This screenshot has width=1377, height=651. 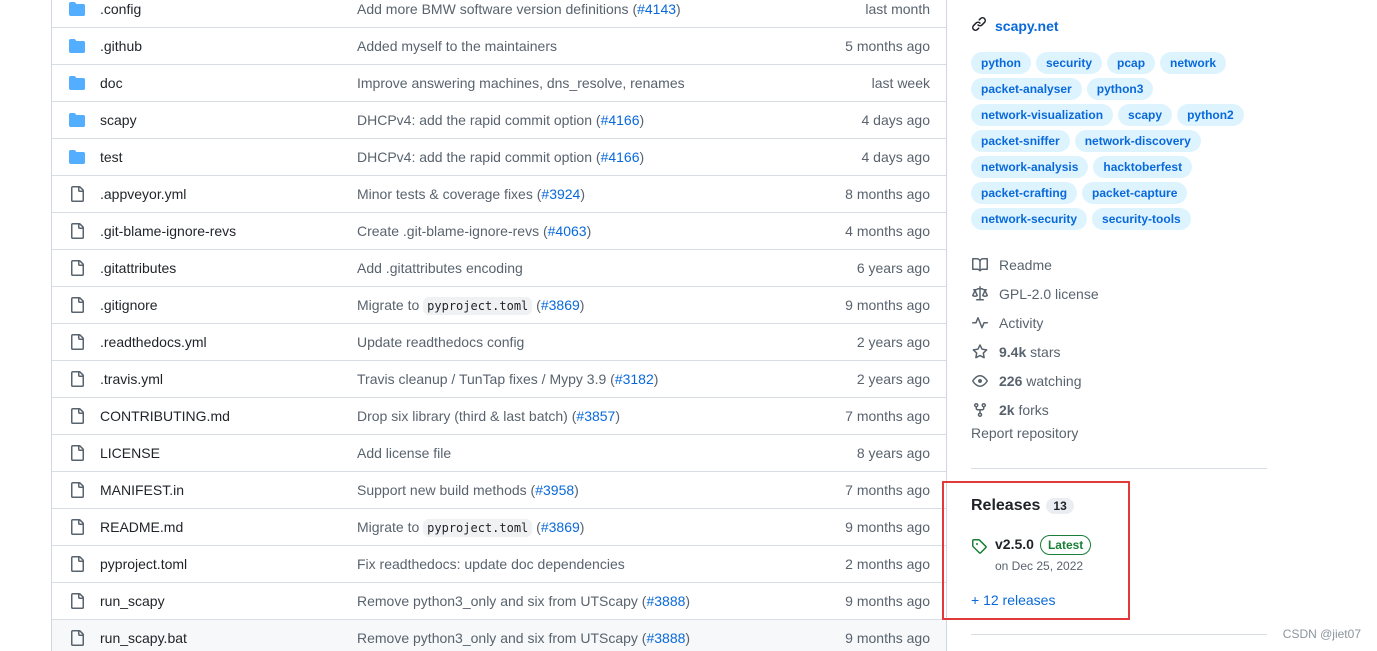 I want to click on pr-link: #3857, so click(x=595, y=416).